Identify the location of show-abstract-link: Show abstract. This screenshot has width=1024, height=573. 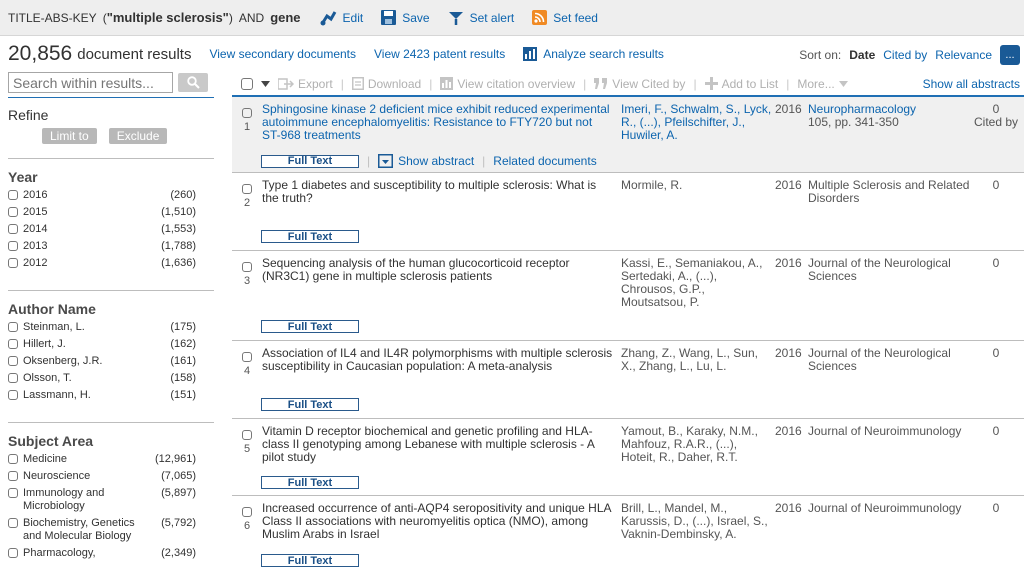
(426, 161).